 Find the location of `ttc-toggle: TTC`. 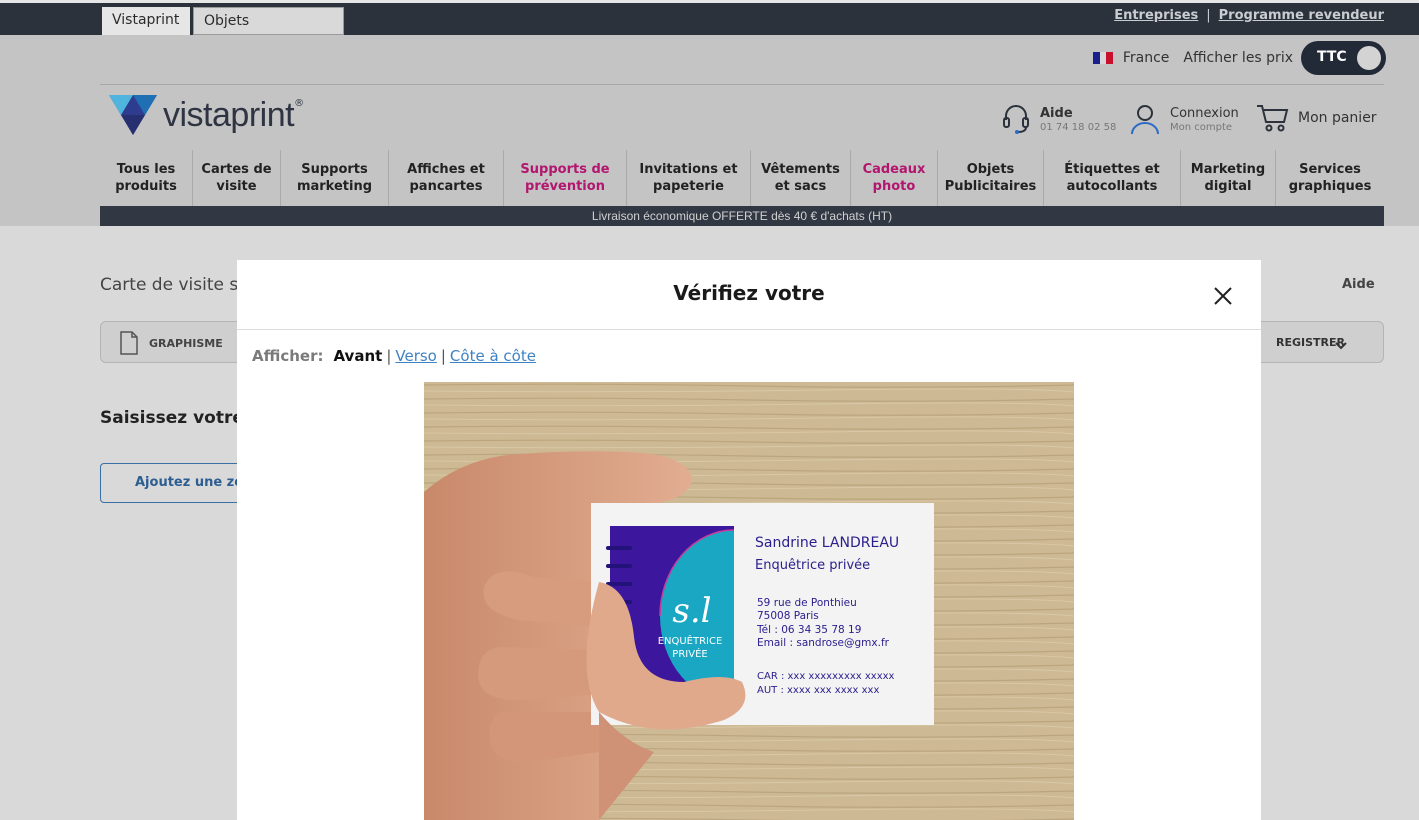

ttc-toggle: TTC is located at coordinates (1343, 58).